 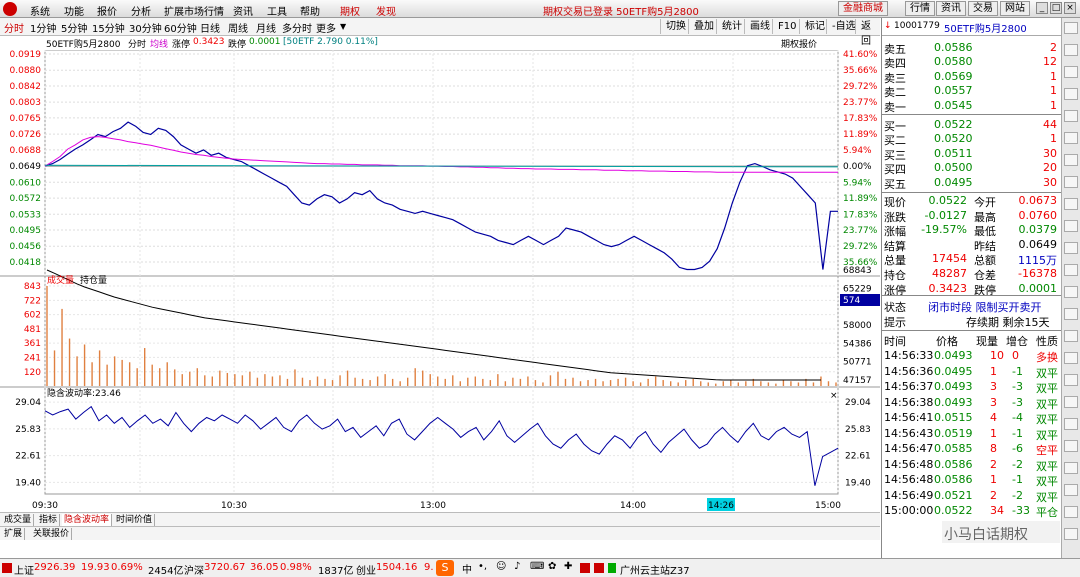 I want to click on more-dropdown-icon: ▼, so click(x=343, y=26).